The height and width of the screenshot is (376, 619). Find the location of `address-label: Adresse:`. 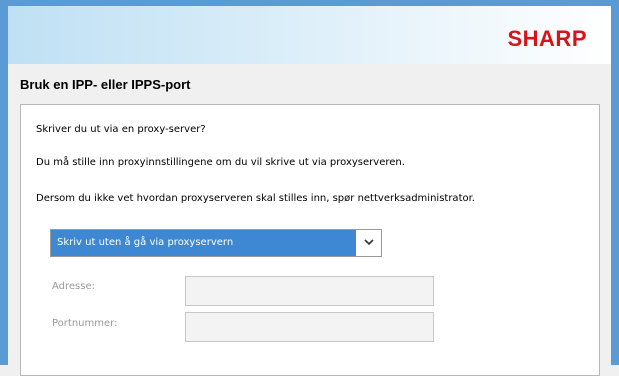

address-label: Adresse: is located at coordinates (73, 286).